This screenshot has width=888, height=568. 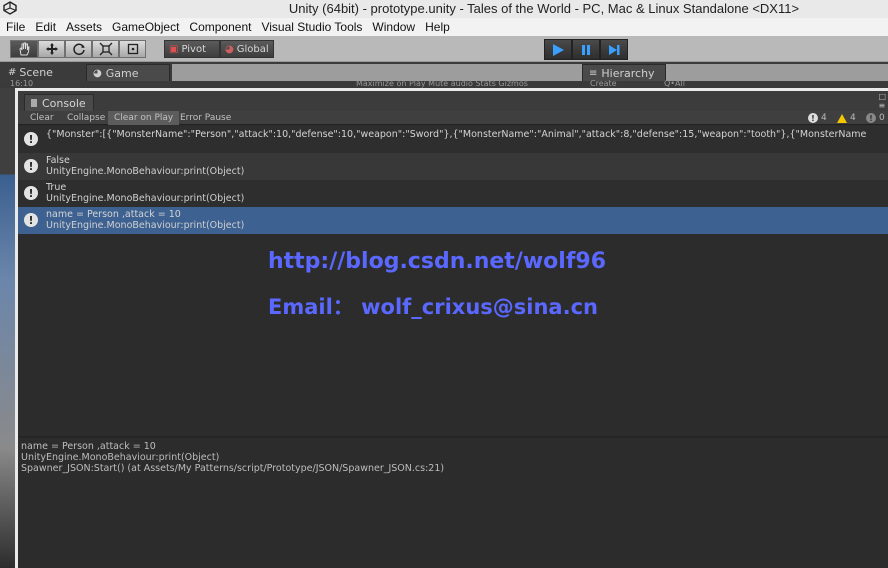 What do you see at coordinates (437, 261) in the screenshot?
I see `watermark-url: http://blog.csdn.net/wolf96` at bounding box center [437, 261].